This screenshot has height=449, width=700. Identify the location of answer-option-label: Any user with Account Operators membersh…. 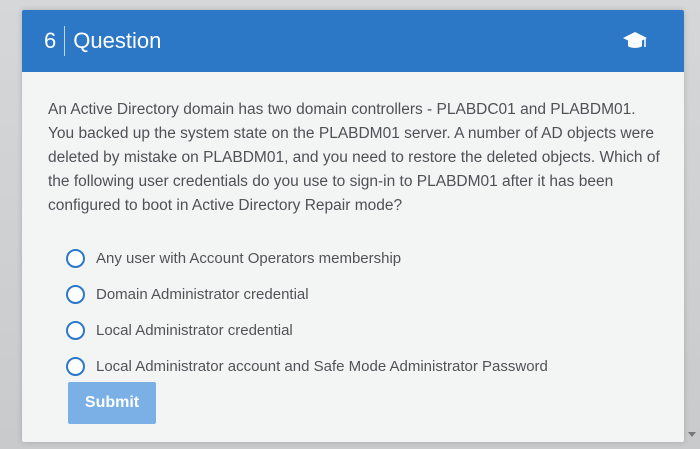
(249, 258).